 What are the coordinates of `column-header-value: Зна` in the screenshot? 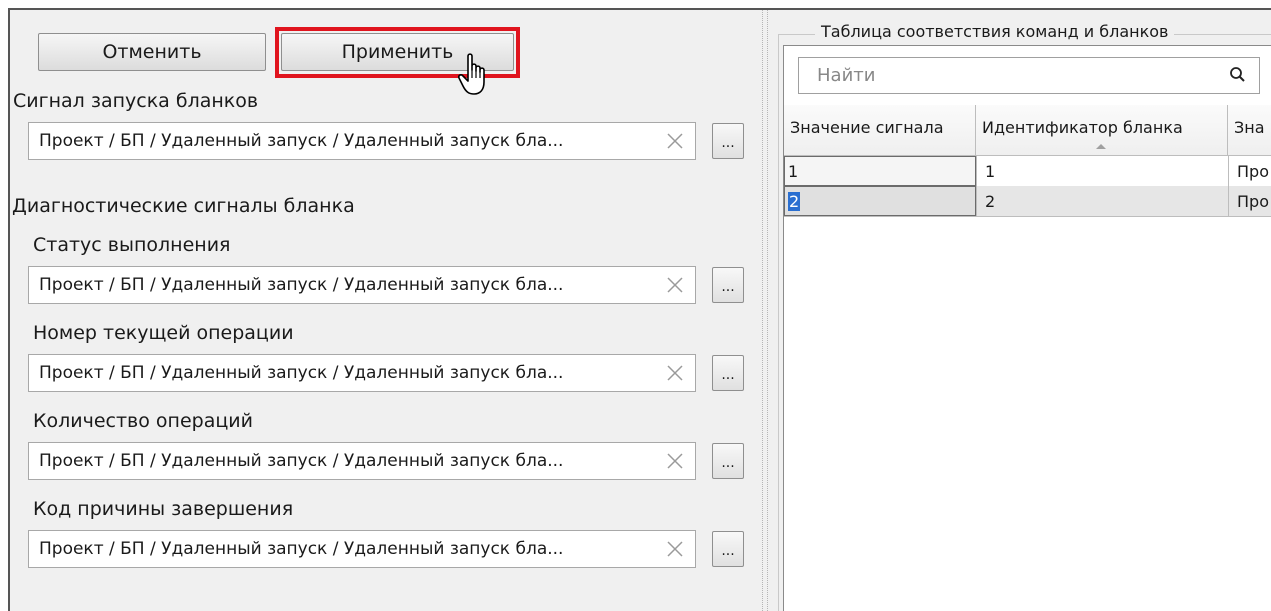 It's located at (1249, 130).